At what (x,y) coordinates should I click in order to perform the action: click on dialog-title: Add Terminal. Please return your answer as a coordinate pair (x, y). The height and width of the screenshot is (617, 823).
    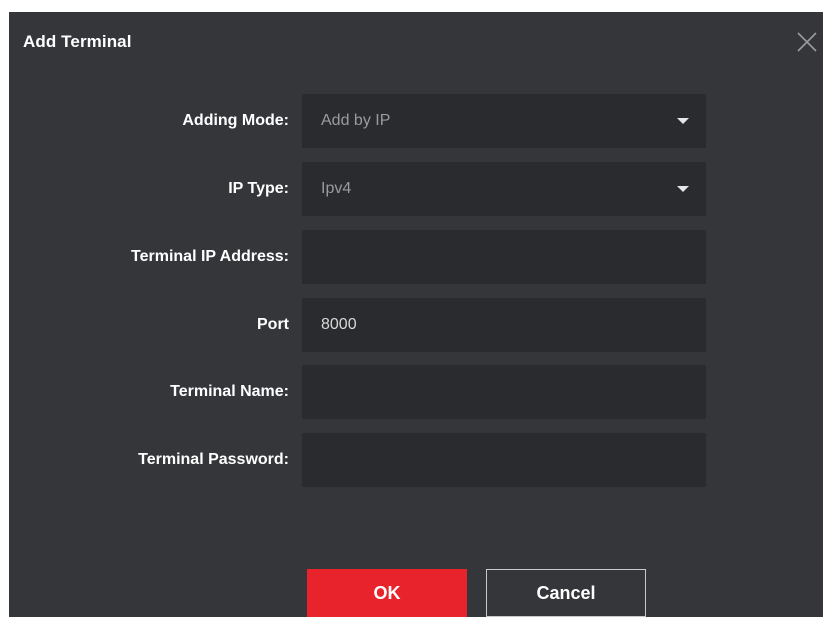
    Looking at the image, I should click on (77, 41).